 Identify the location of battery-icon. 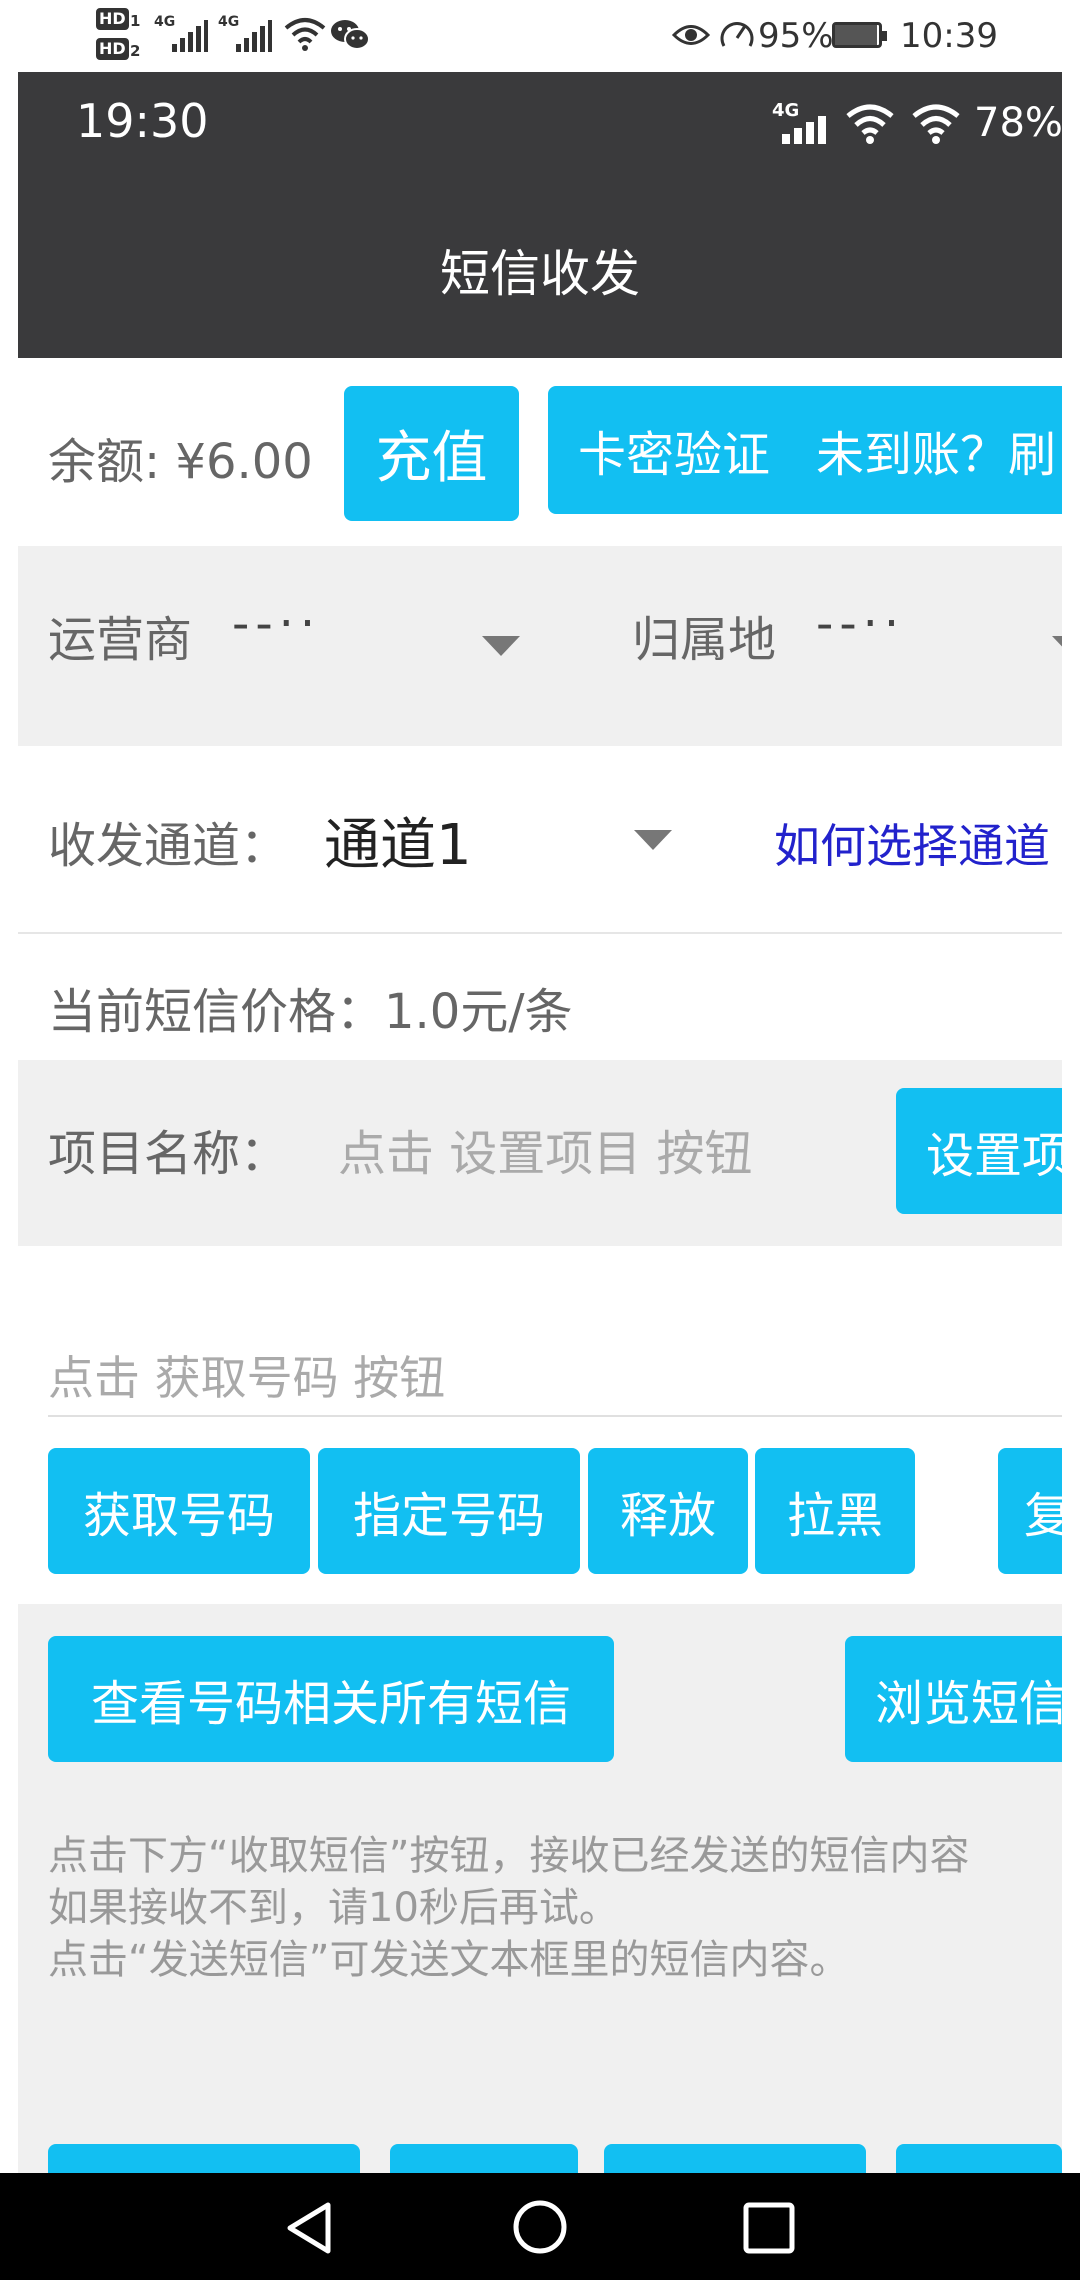
(859, 35).